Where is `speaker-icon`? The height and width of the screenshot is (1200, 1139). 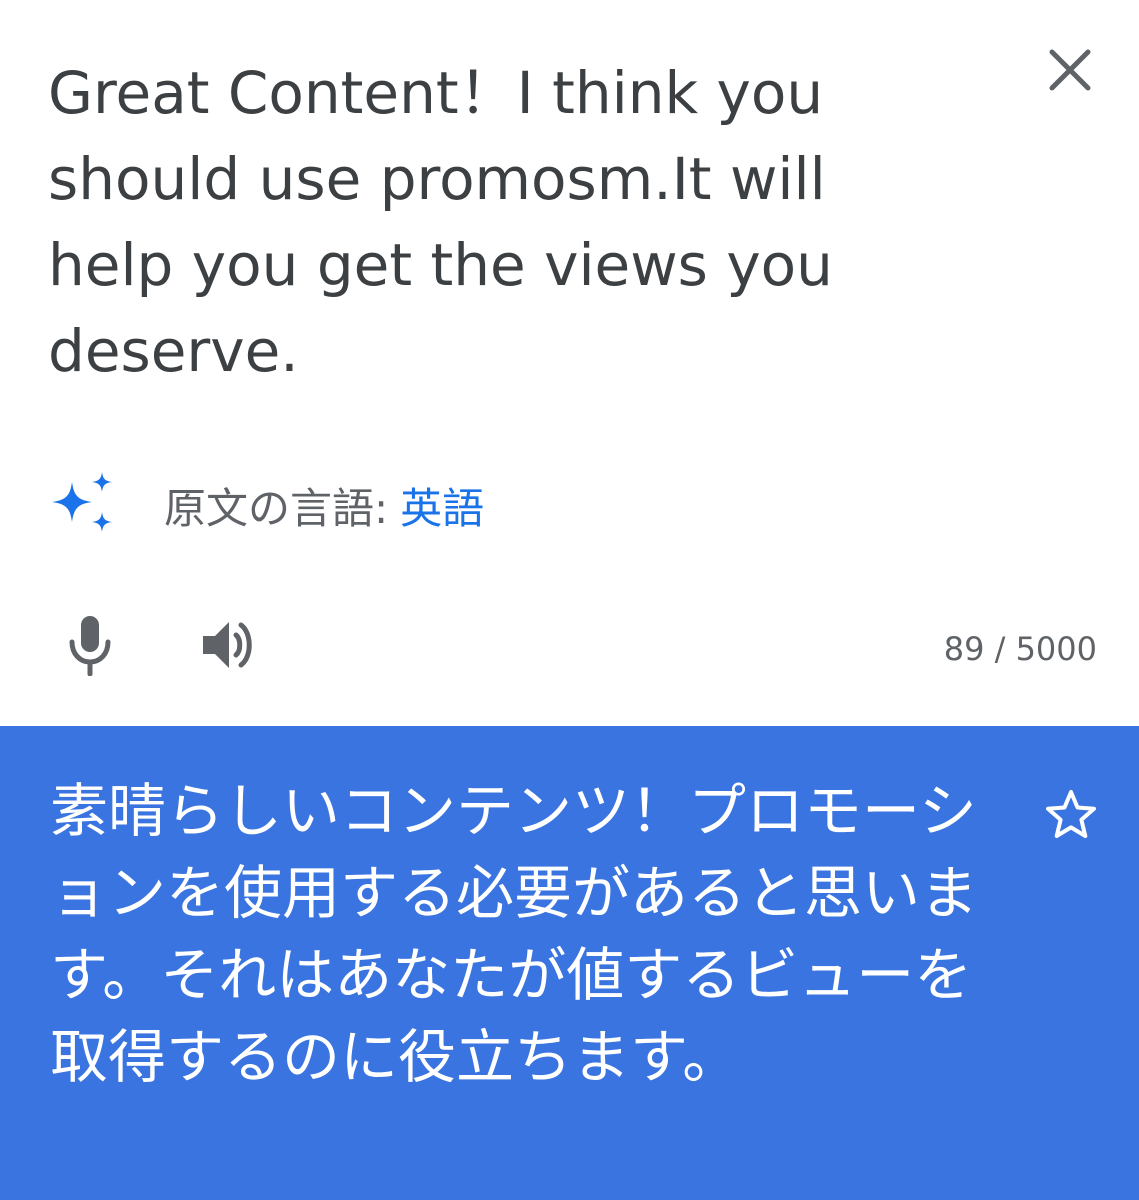
speaker-icon is located at coordinates (227, 645).